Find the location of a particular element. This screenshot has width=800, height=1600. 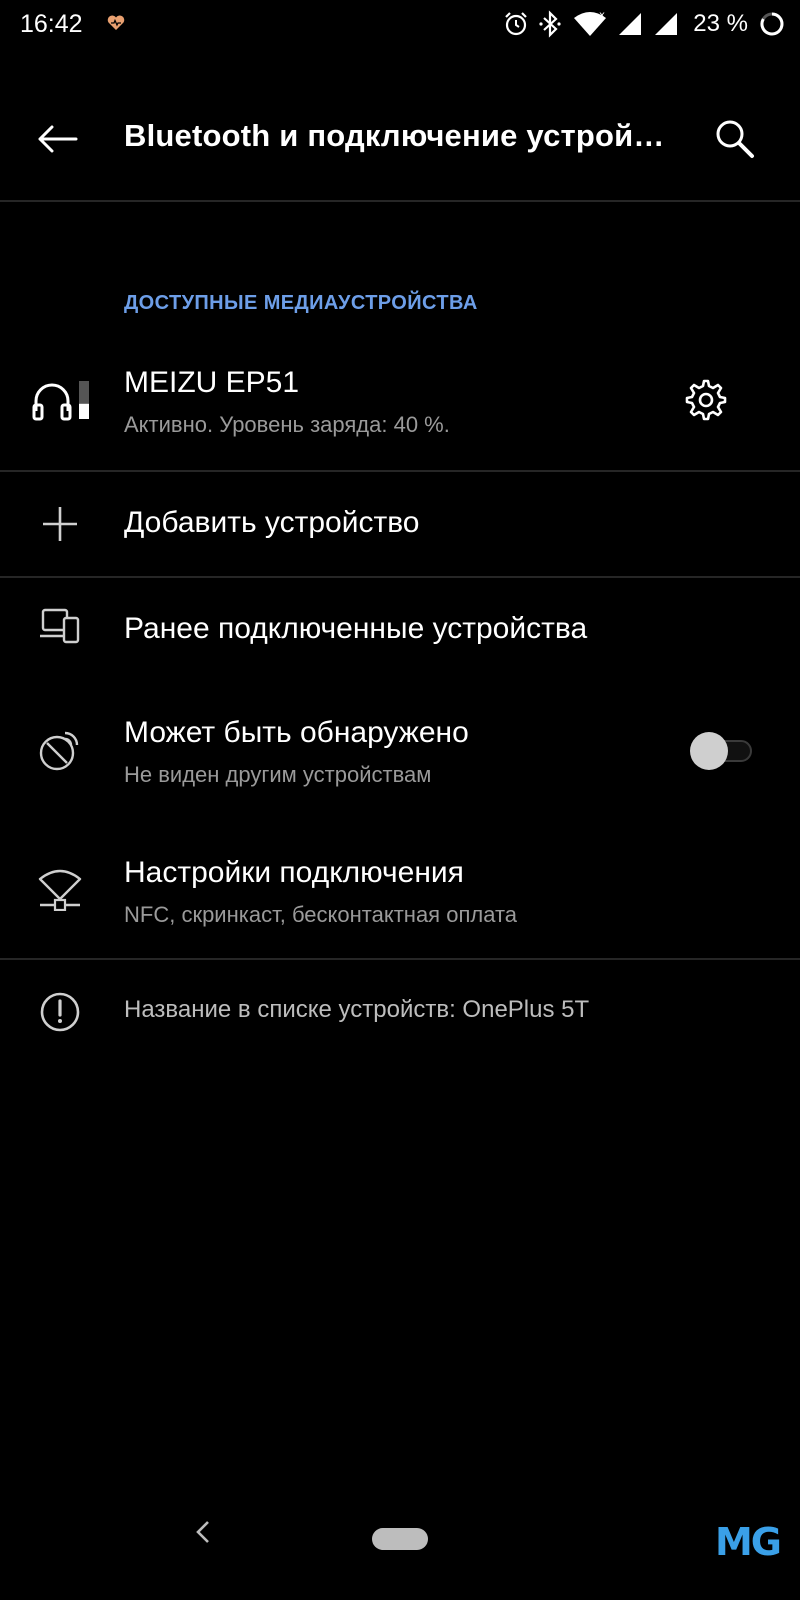

device-name-info-row: Название в списке устройств: OnePlus 5T is located at coordinates (400, 1015).